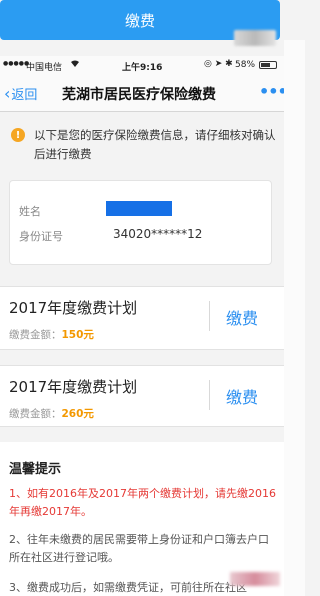 The image size is (320, 596). I want to click on wifi-icon, so click(75, 65).